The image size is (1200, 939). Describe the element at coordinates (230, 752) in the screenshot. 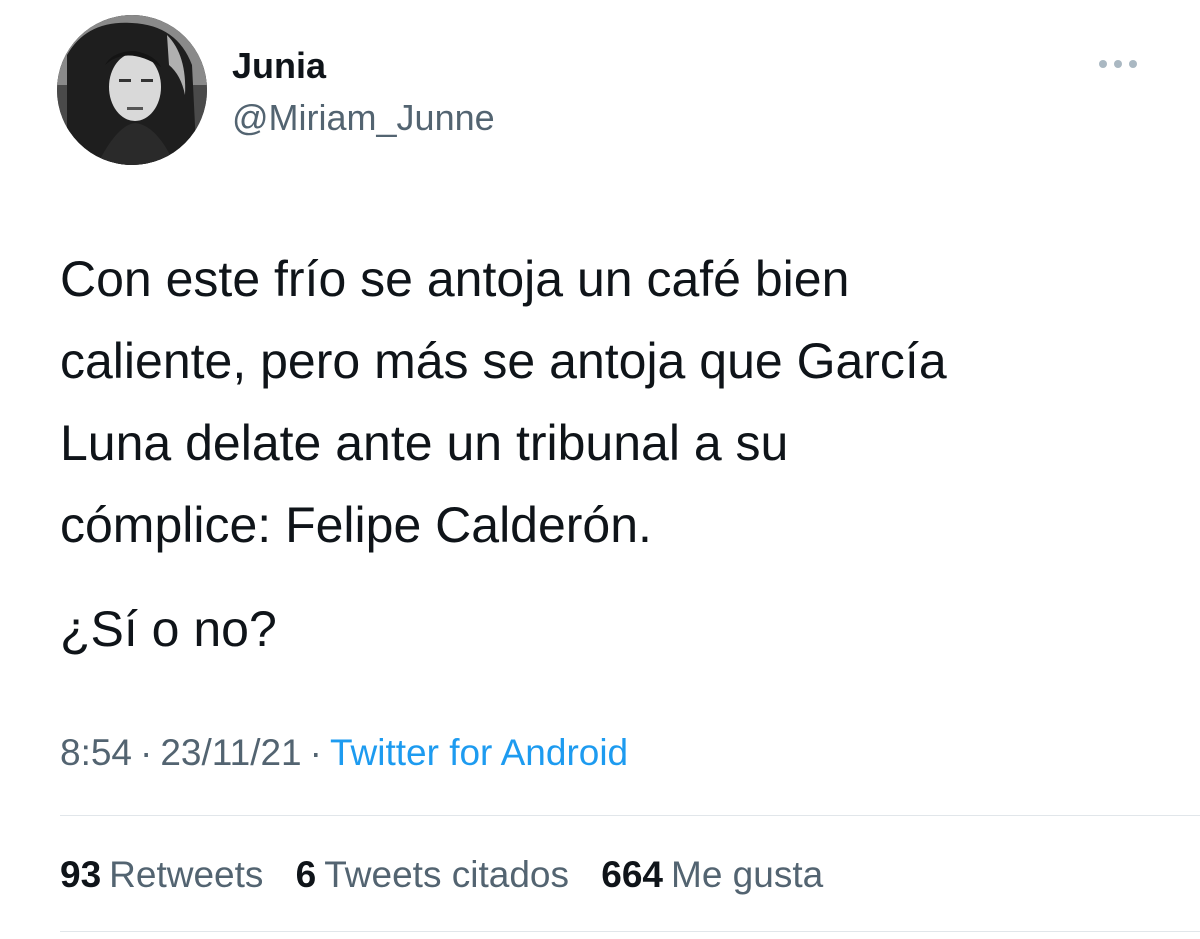

I see `tweet-date: 23/11/21` at that location.